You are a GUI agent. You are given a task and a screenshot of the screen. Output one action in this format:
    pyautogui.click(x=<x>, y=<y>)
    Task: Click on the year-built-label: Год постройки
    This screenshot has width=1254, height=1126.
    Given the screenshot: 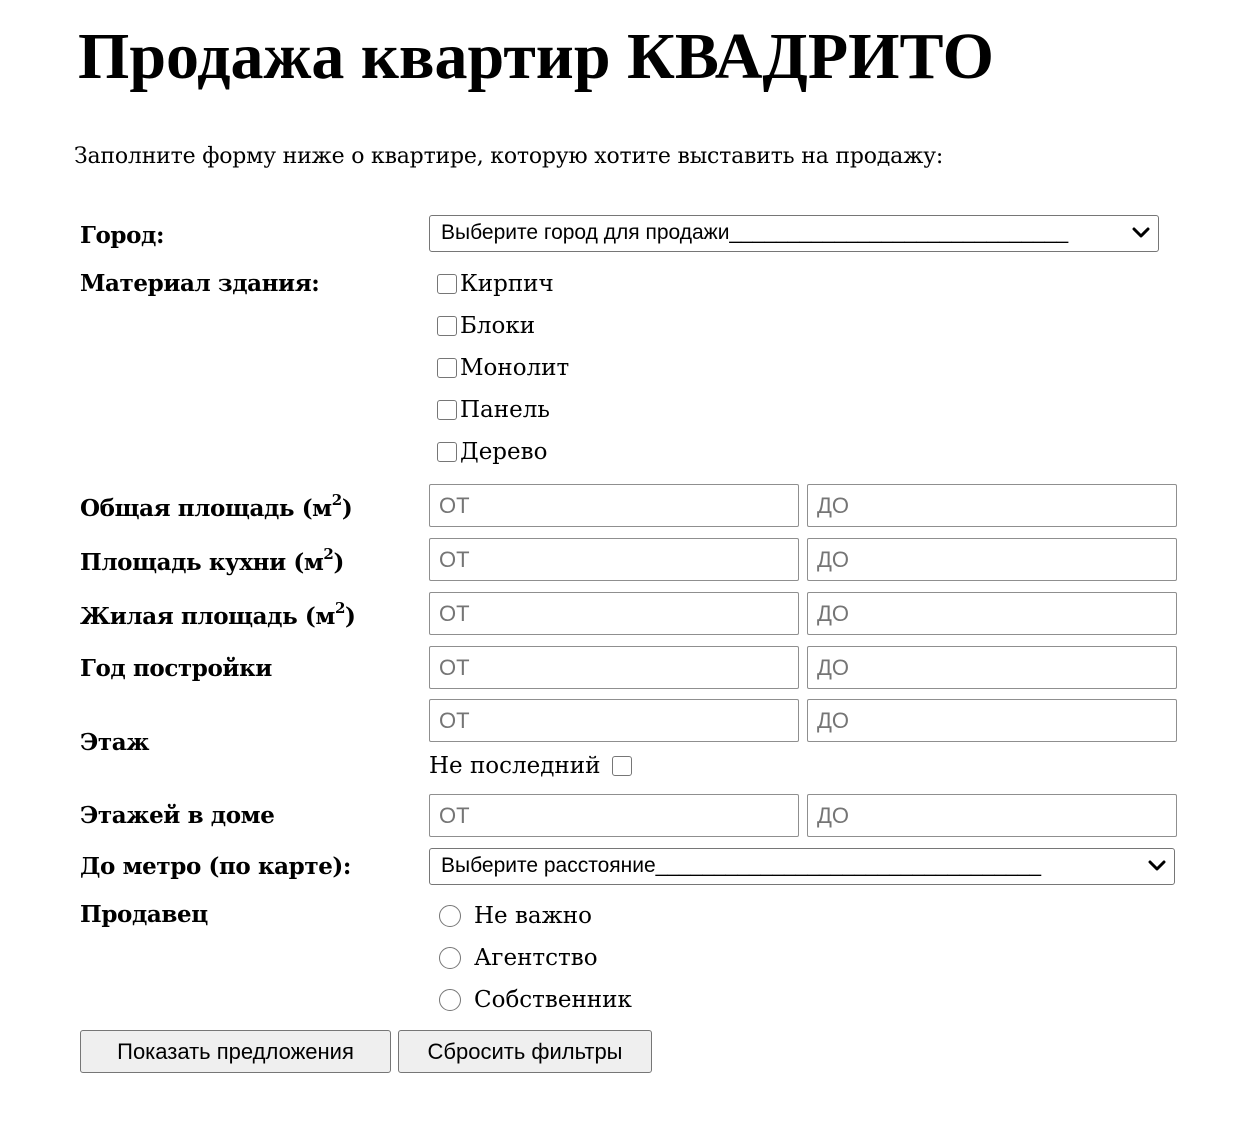 What is the action you would take?
    pyautogui.click(x=176, y=668)
    